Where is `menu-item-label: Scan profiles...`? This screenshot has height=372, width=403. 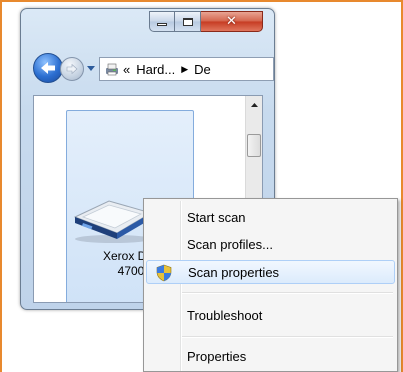 menu-item-label: Scan profiles... is located at coordinates (230, 244).